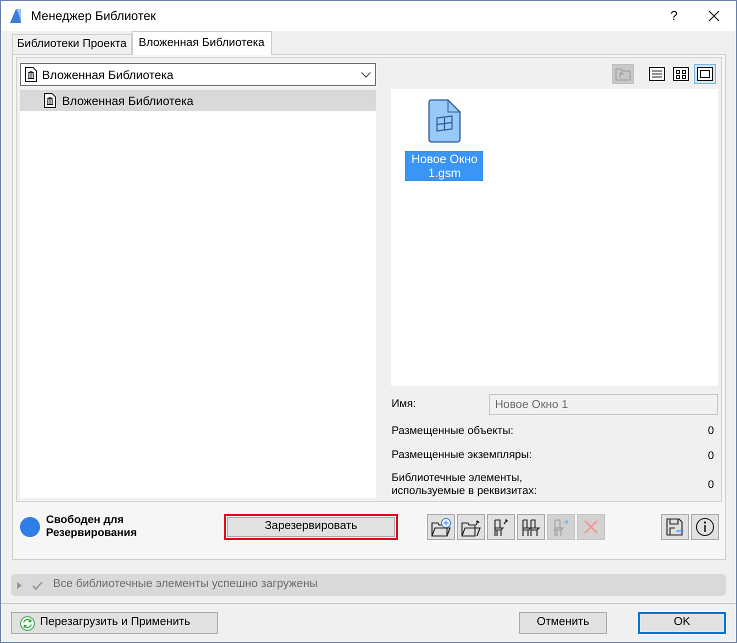 Image resolution: width=737 pixels, height=643 pixels. I want to click on reload-apply-button: Перезагрузить и Применить, so click(114, 623).